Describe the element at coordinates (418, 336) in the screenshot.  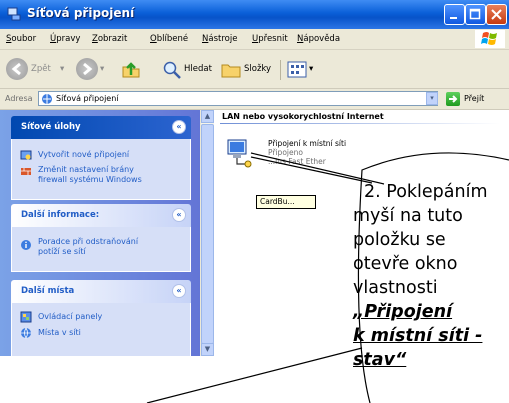
I see `callout-bold-line-2: k místní síti -` at that location.